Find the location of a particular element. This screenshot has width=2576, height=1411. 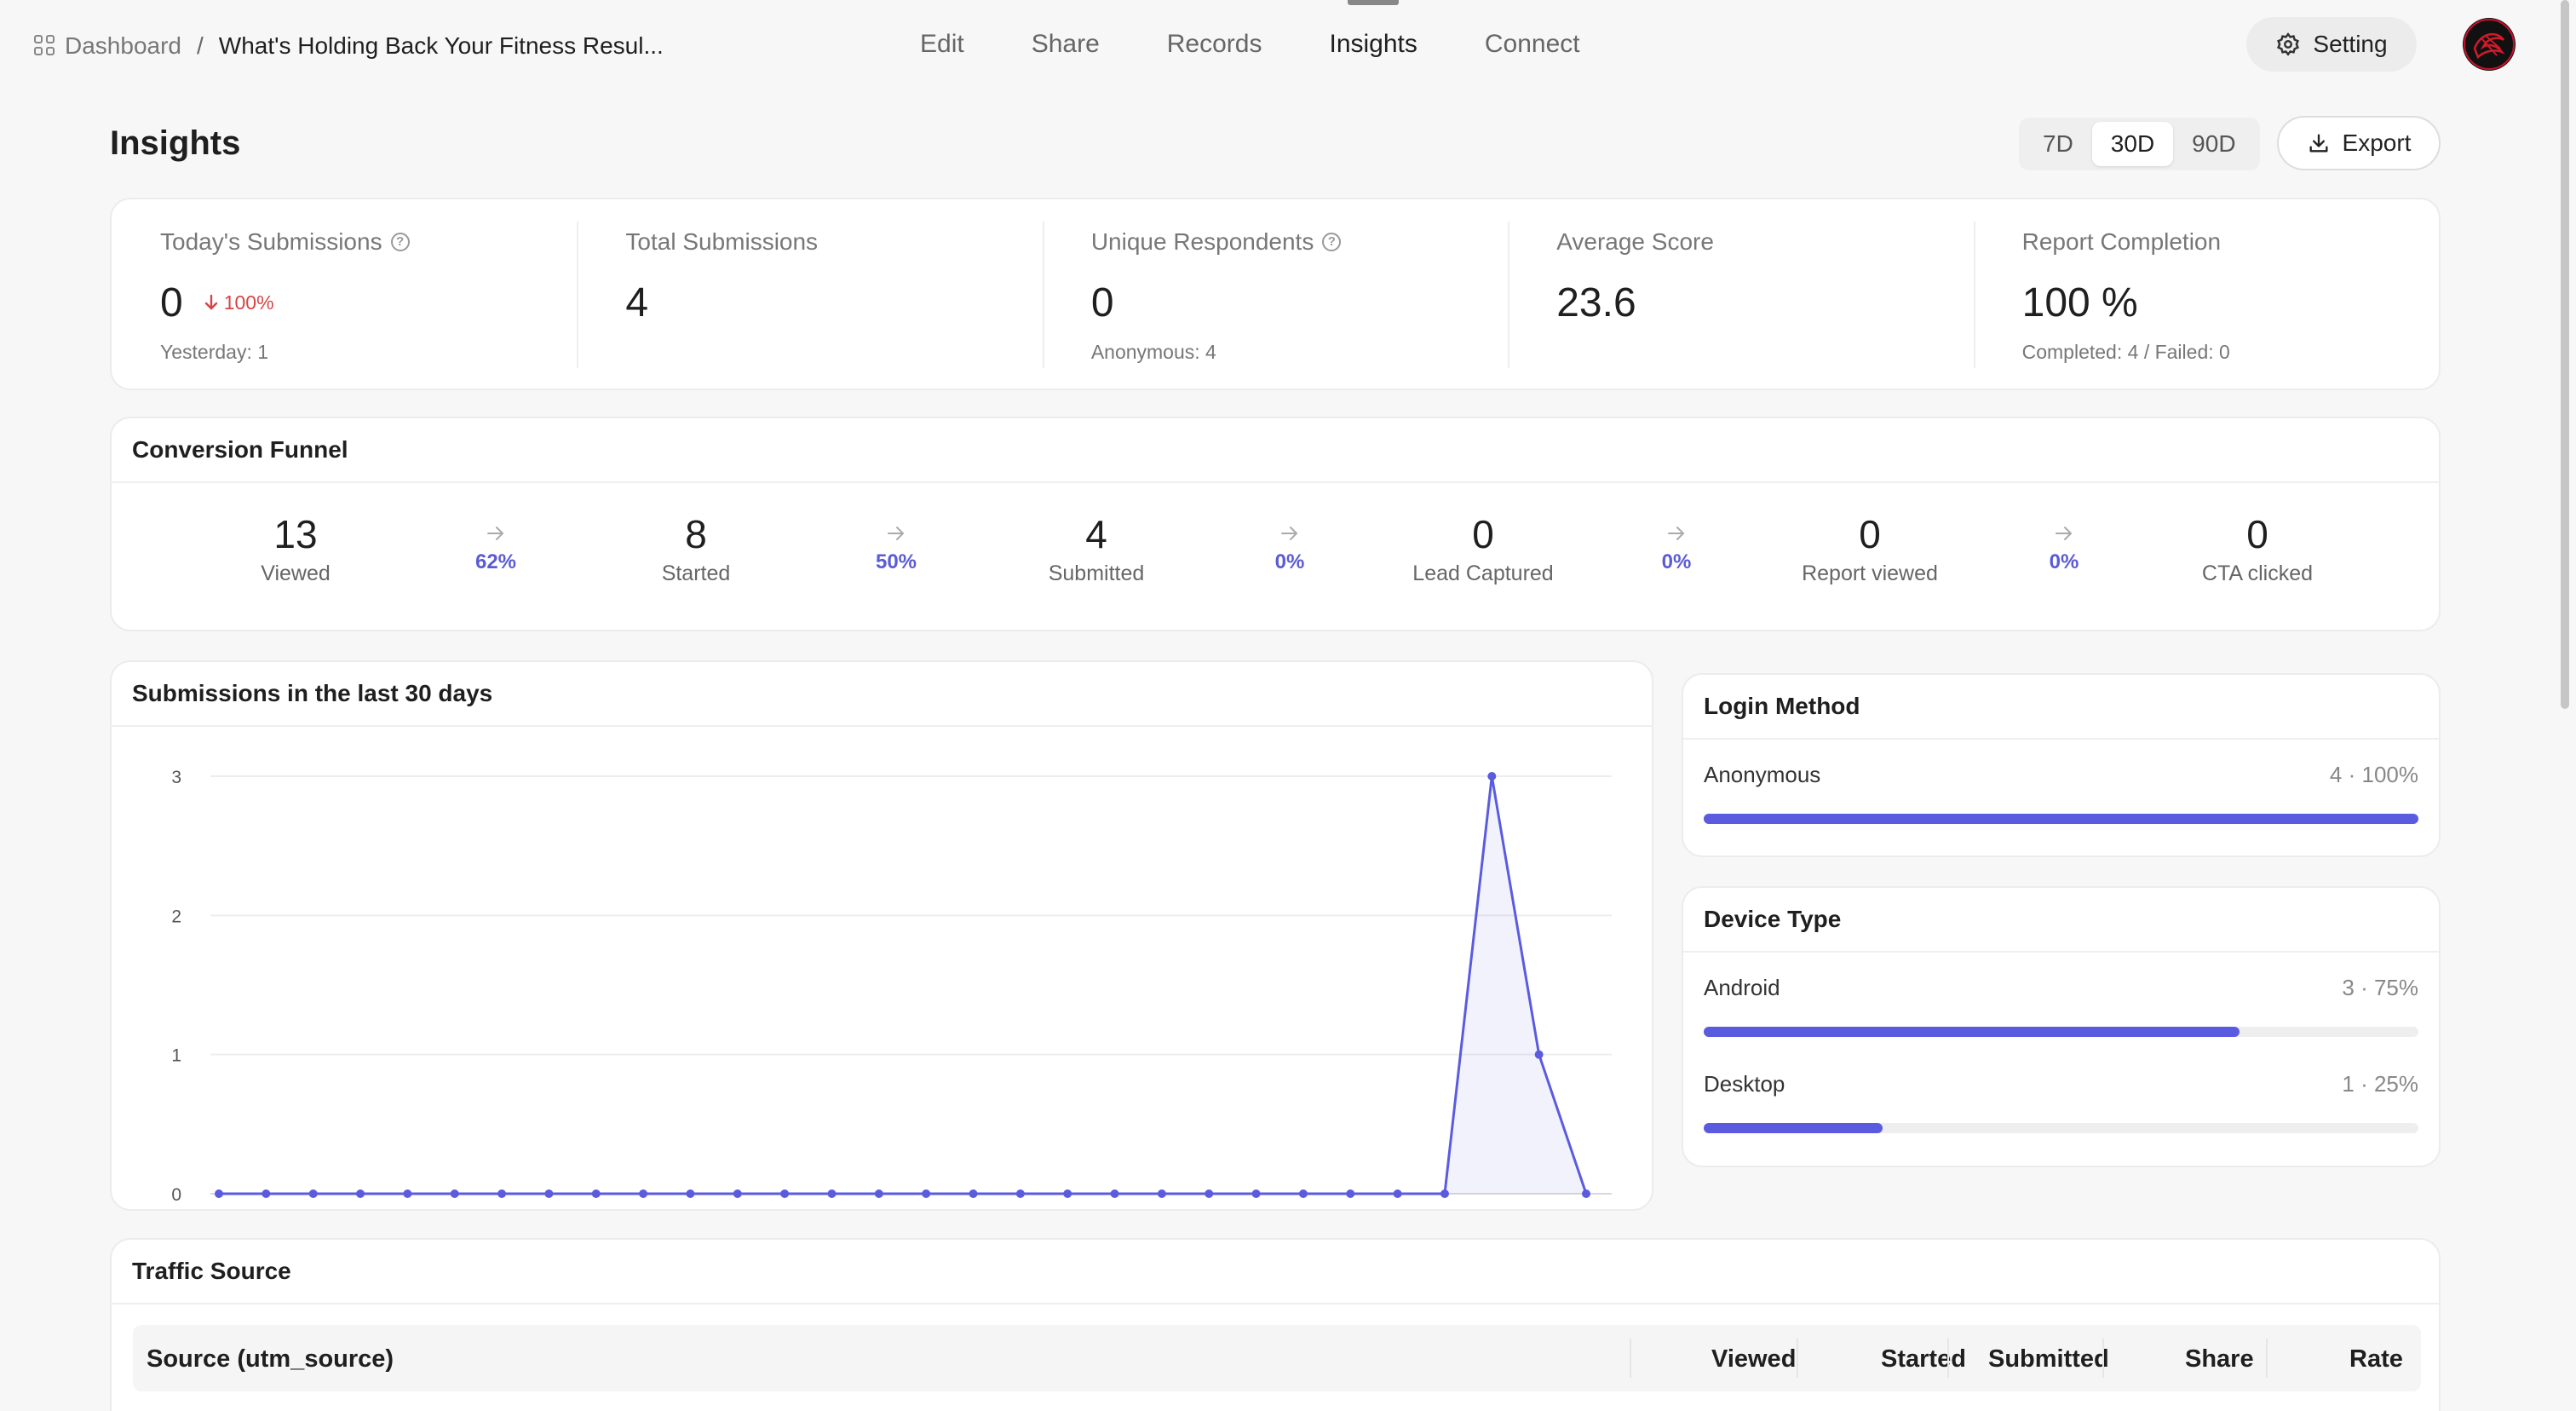

funnel-rate-value: 62% is located at coordinates (496, 561).